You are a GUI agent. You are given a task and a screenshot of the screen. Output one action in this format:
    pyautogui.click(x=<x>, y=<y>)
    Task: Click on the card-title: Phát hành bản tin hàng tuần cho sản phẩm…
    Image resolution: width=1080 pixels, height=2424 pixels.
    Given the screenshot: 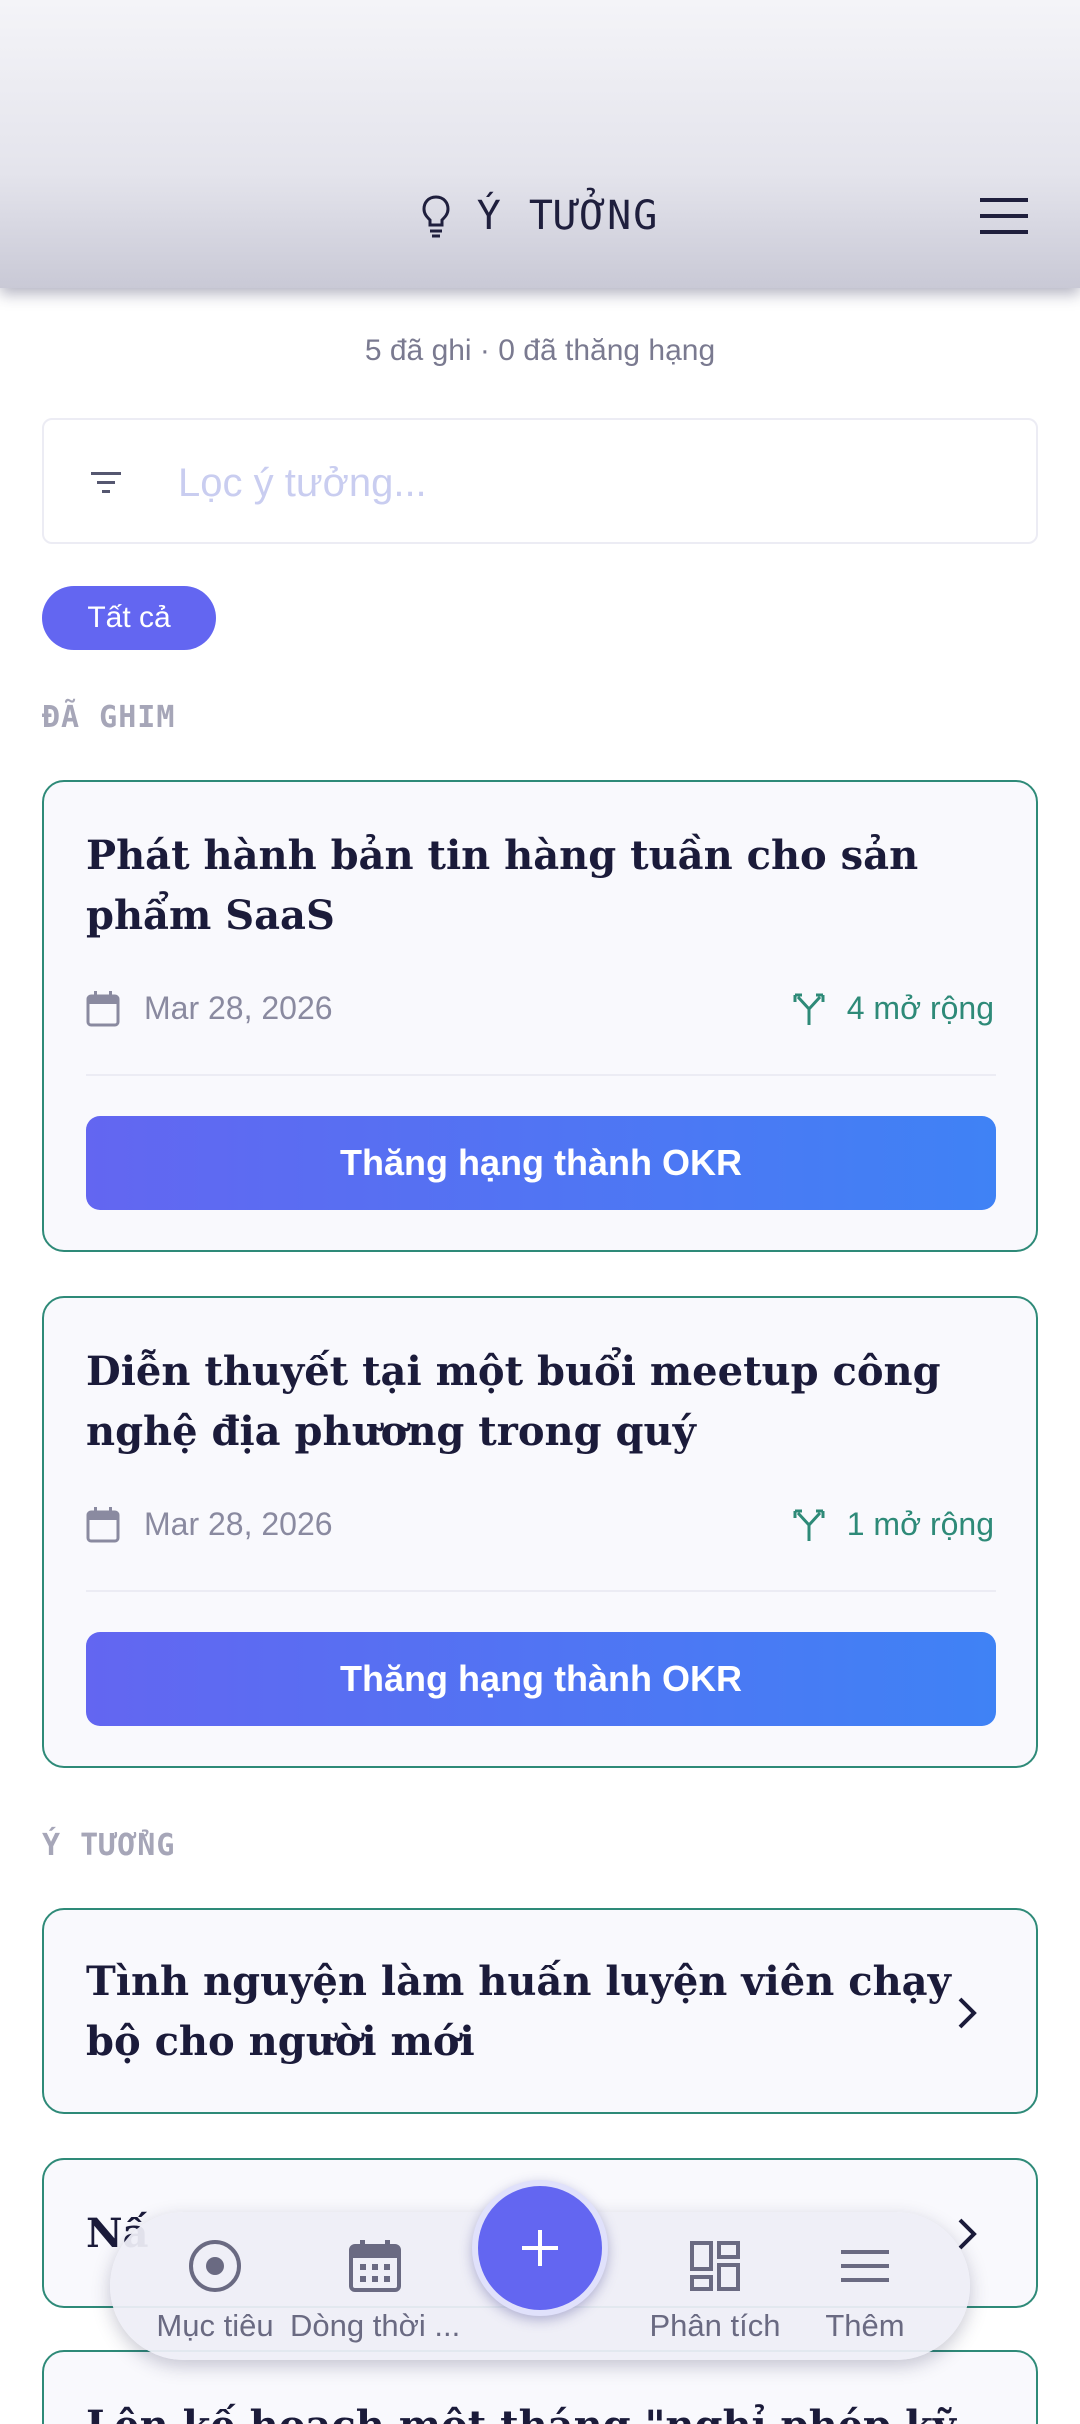 What is the action you would take?
    pyautogui.click(x=502, y=885)
    